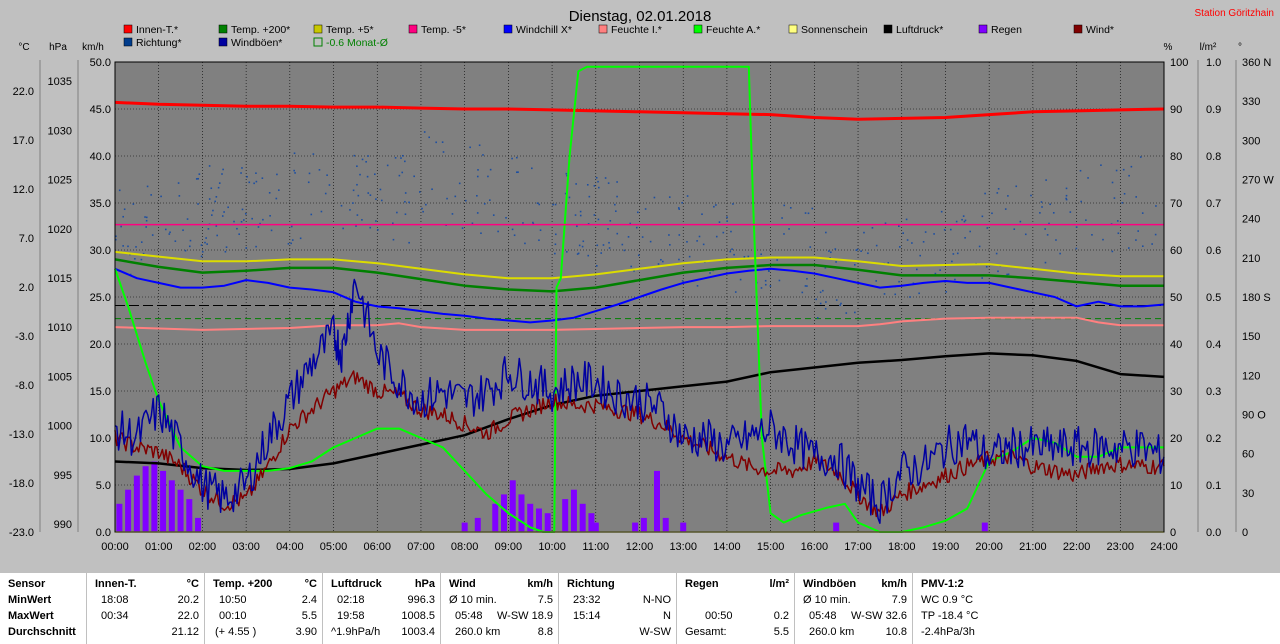 This screenshot has width=1280, height=644. What do you see at coordinates (1176, 157) in the screenshot?
I see `humidity-tick-label: 80` at bounding box center [1176, 157].